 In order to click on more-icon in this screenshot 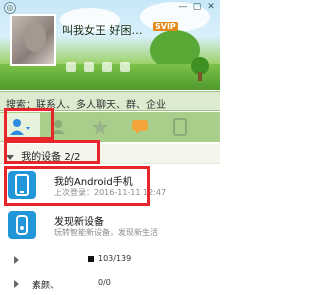, I will do `click(125, 67)`.